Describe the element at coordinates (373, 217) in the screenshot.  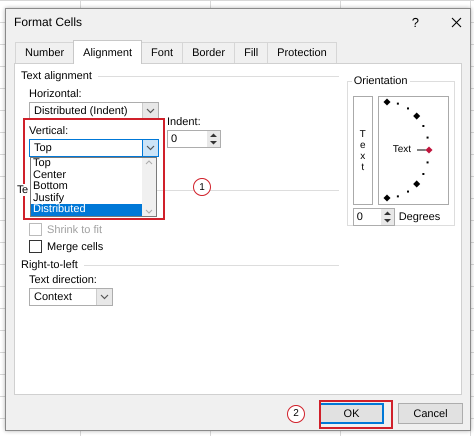
I see `degrees-spinner: 0` at that location.